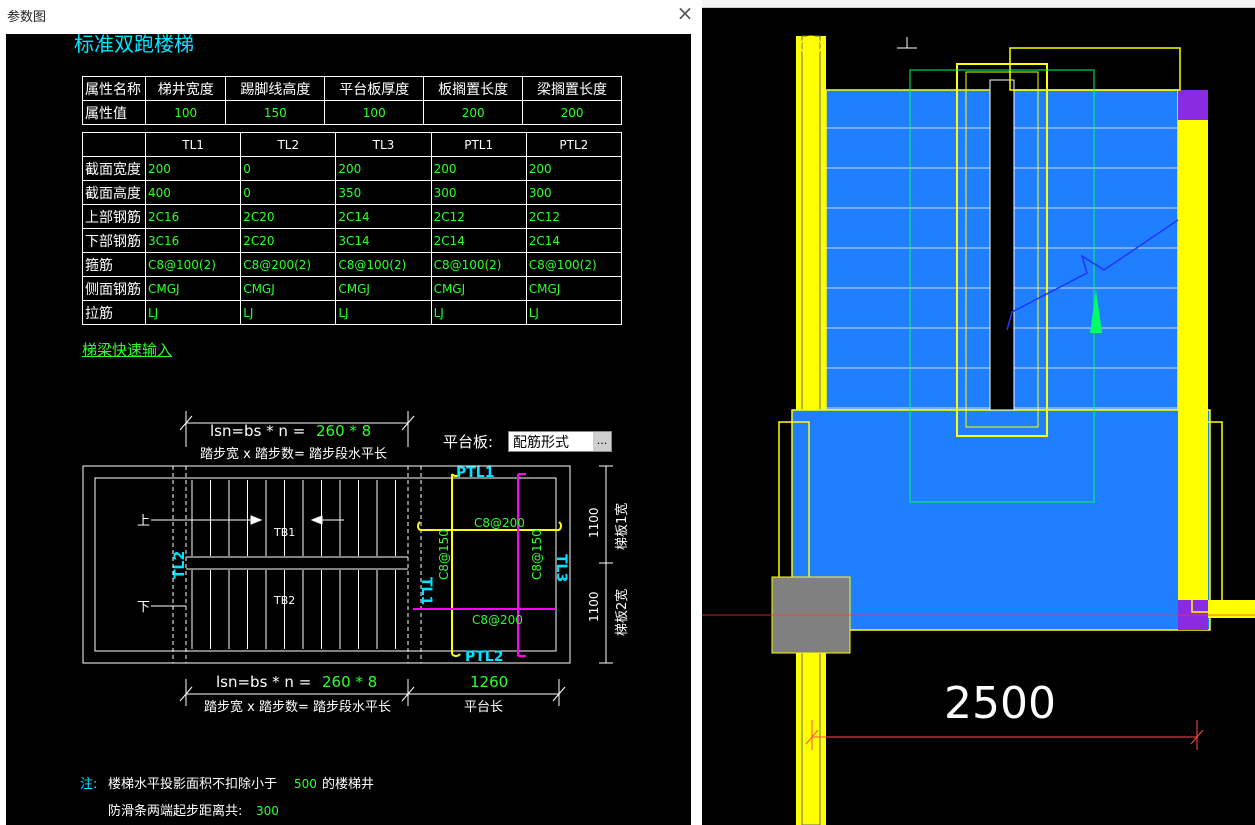  I want to click on tl2-label: TL2, so click(180, 565).